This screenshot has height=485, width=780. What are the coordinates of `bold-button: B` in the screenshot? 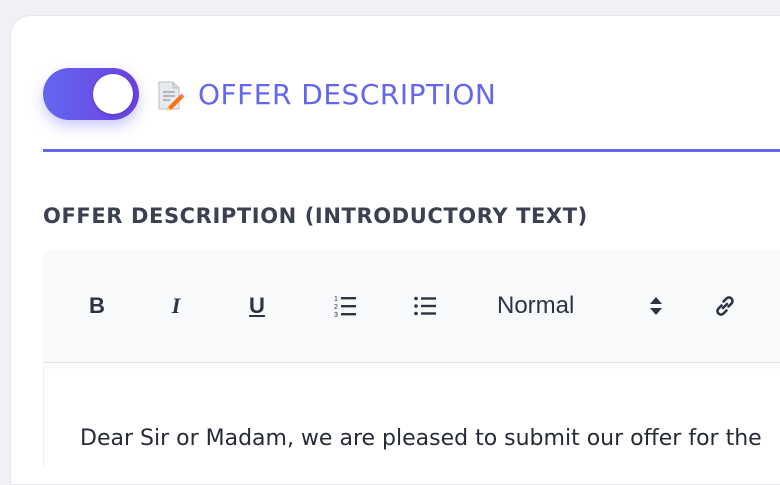 It's located at (97, 306).